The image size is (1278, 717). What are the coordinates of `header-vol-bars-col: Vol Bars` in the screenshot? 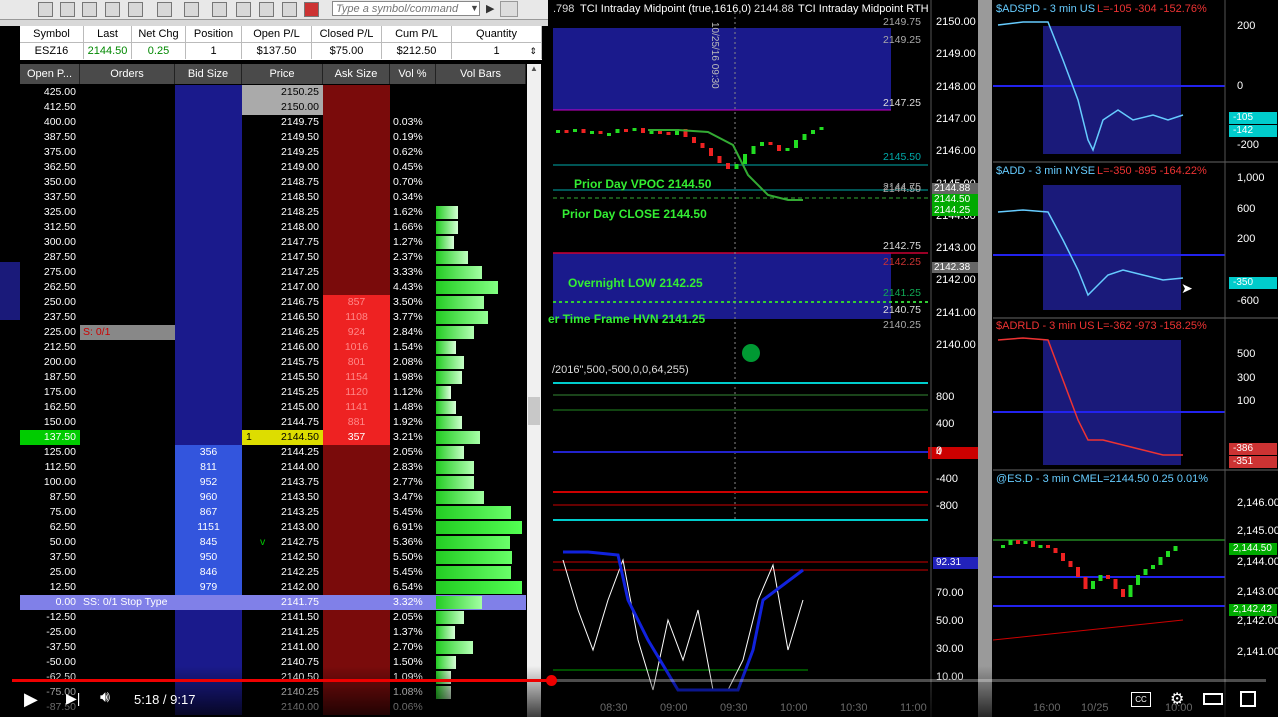 It's located at (481, 74).